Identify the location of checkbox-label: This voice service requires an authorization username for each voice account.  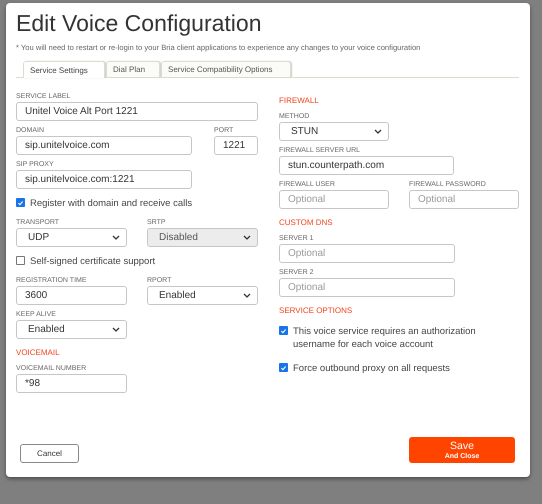
(385, 338).